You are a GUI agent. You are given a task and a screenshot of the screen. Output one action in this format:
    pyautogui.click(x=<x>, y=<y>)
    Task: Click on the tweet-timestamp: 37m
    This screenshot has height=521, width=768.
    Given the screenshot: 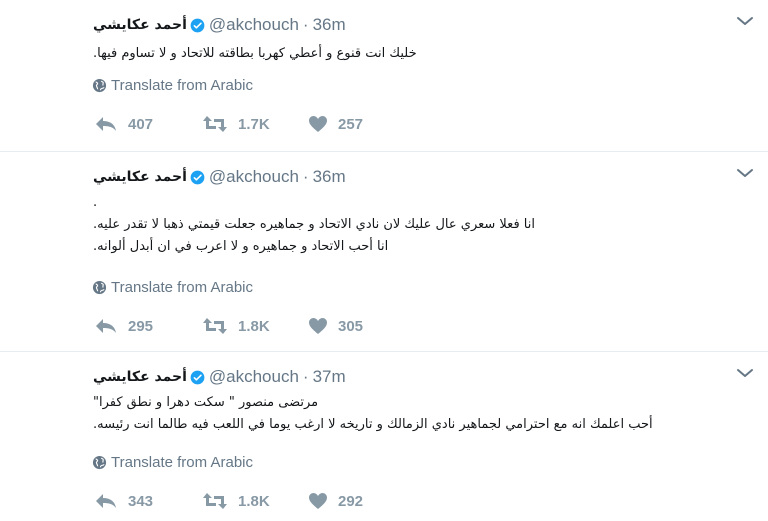 What is the action you would take?
    pyautogui.click(x=329, y=377)
    